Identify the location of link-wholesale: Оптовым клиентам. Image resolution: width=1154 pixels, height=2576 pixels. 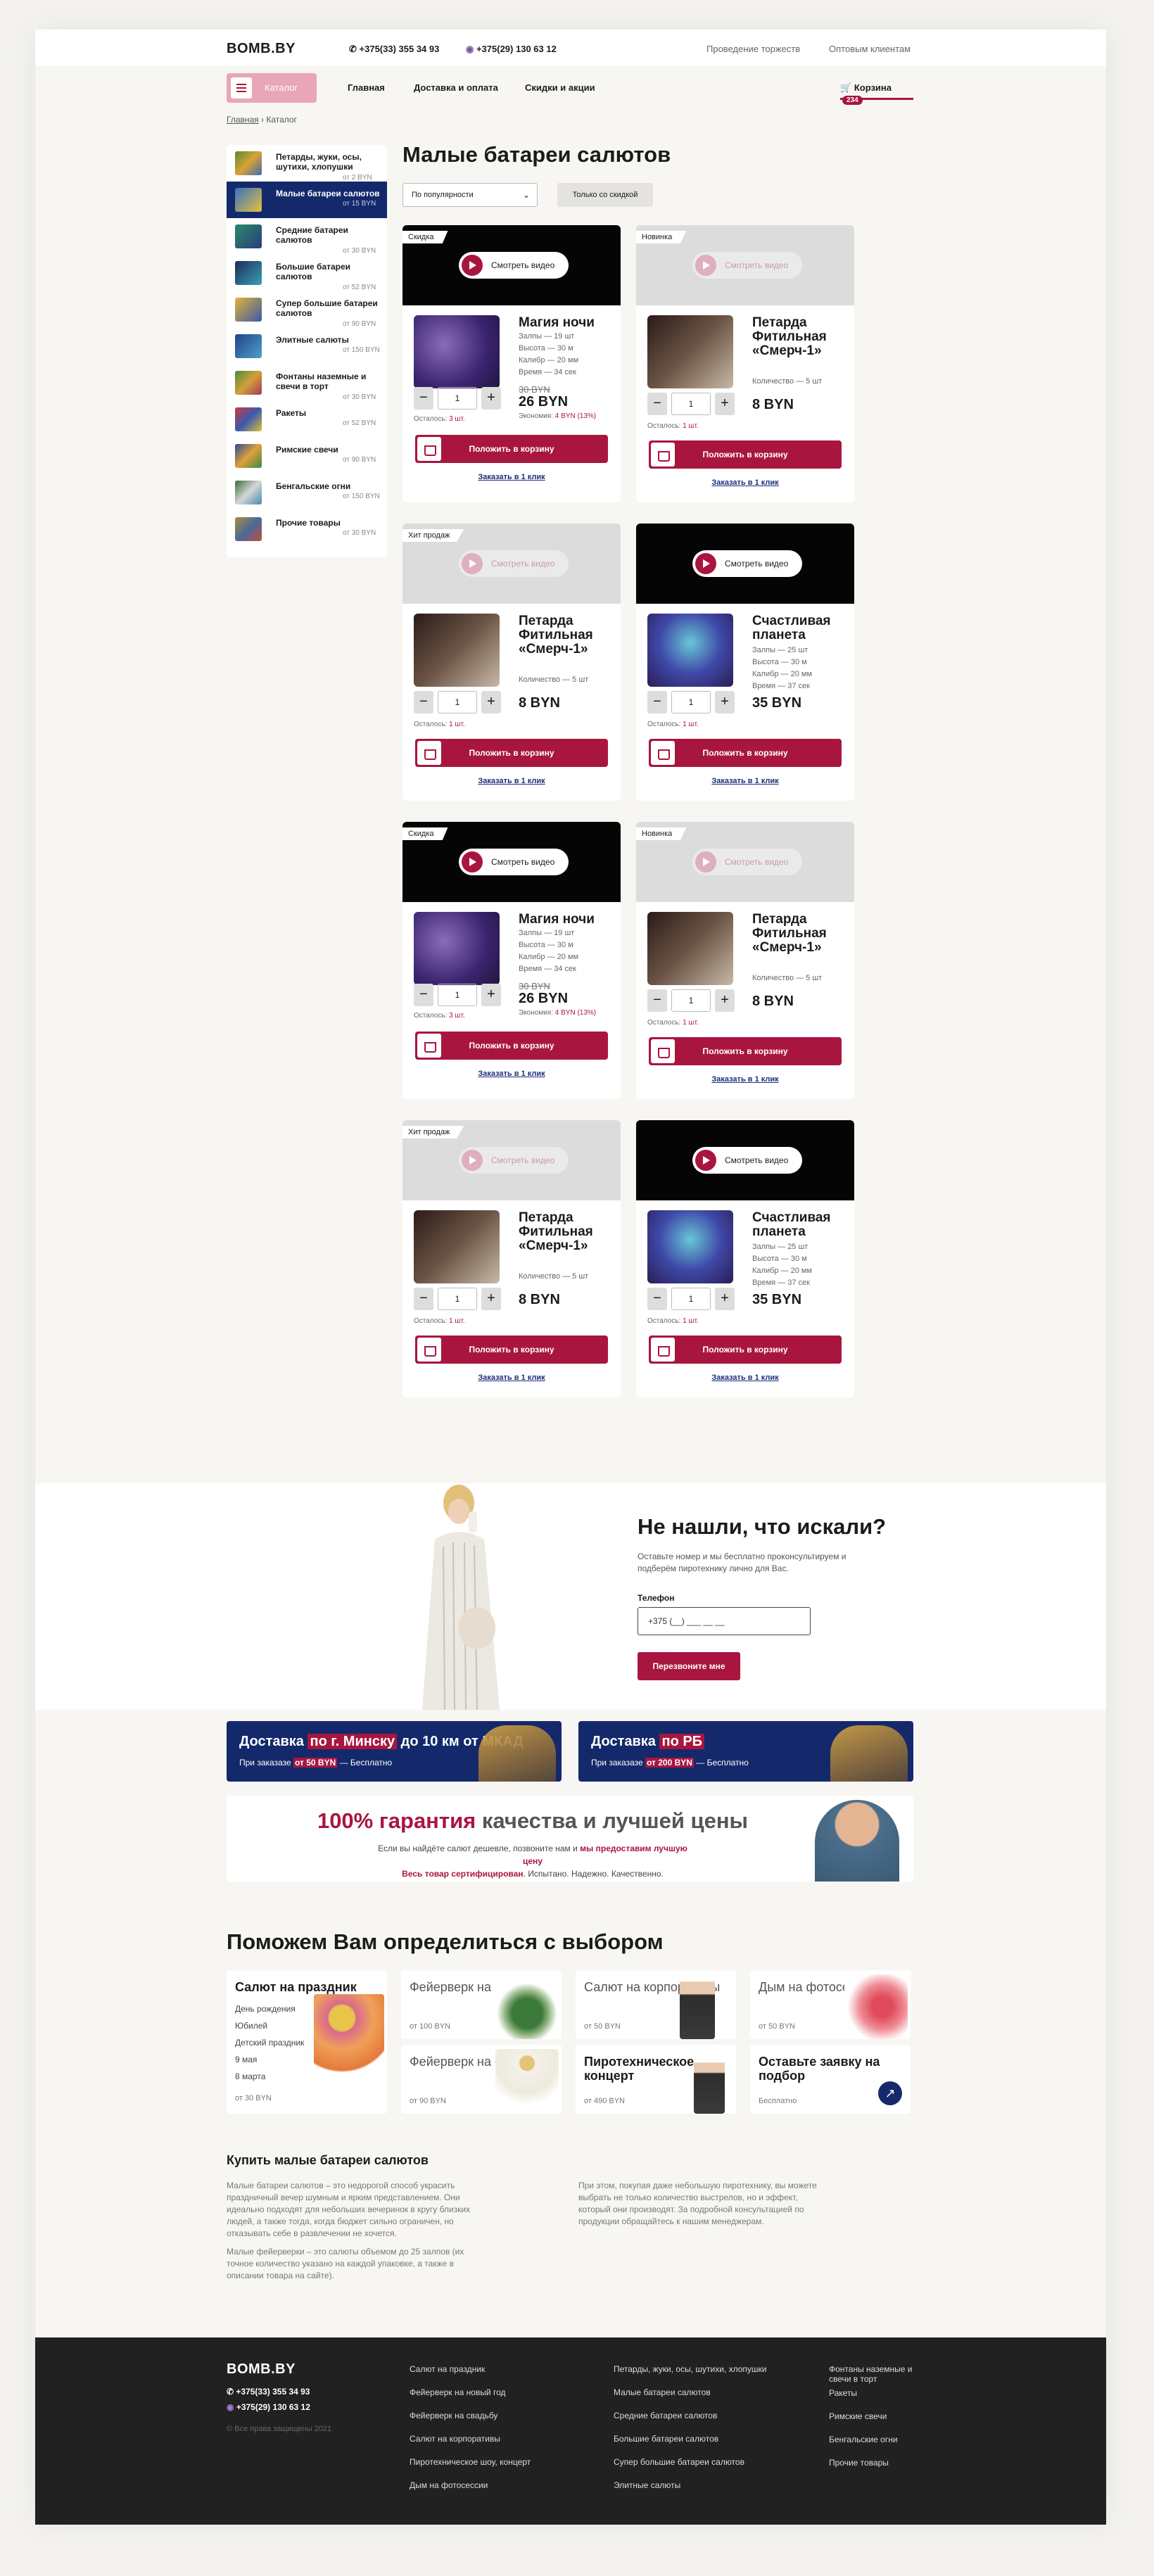
(870, 49).